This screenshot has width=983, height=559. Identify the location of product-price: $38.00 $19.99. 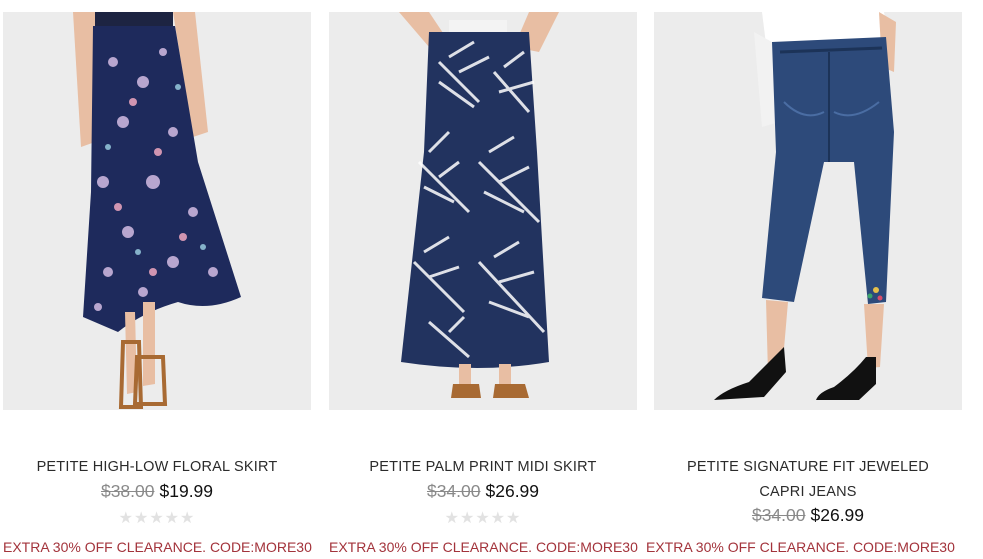
(157, 491).